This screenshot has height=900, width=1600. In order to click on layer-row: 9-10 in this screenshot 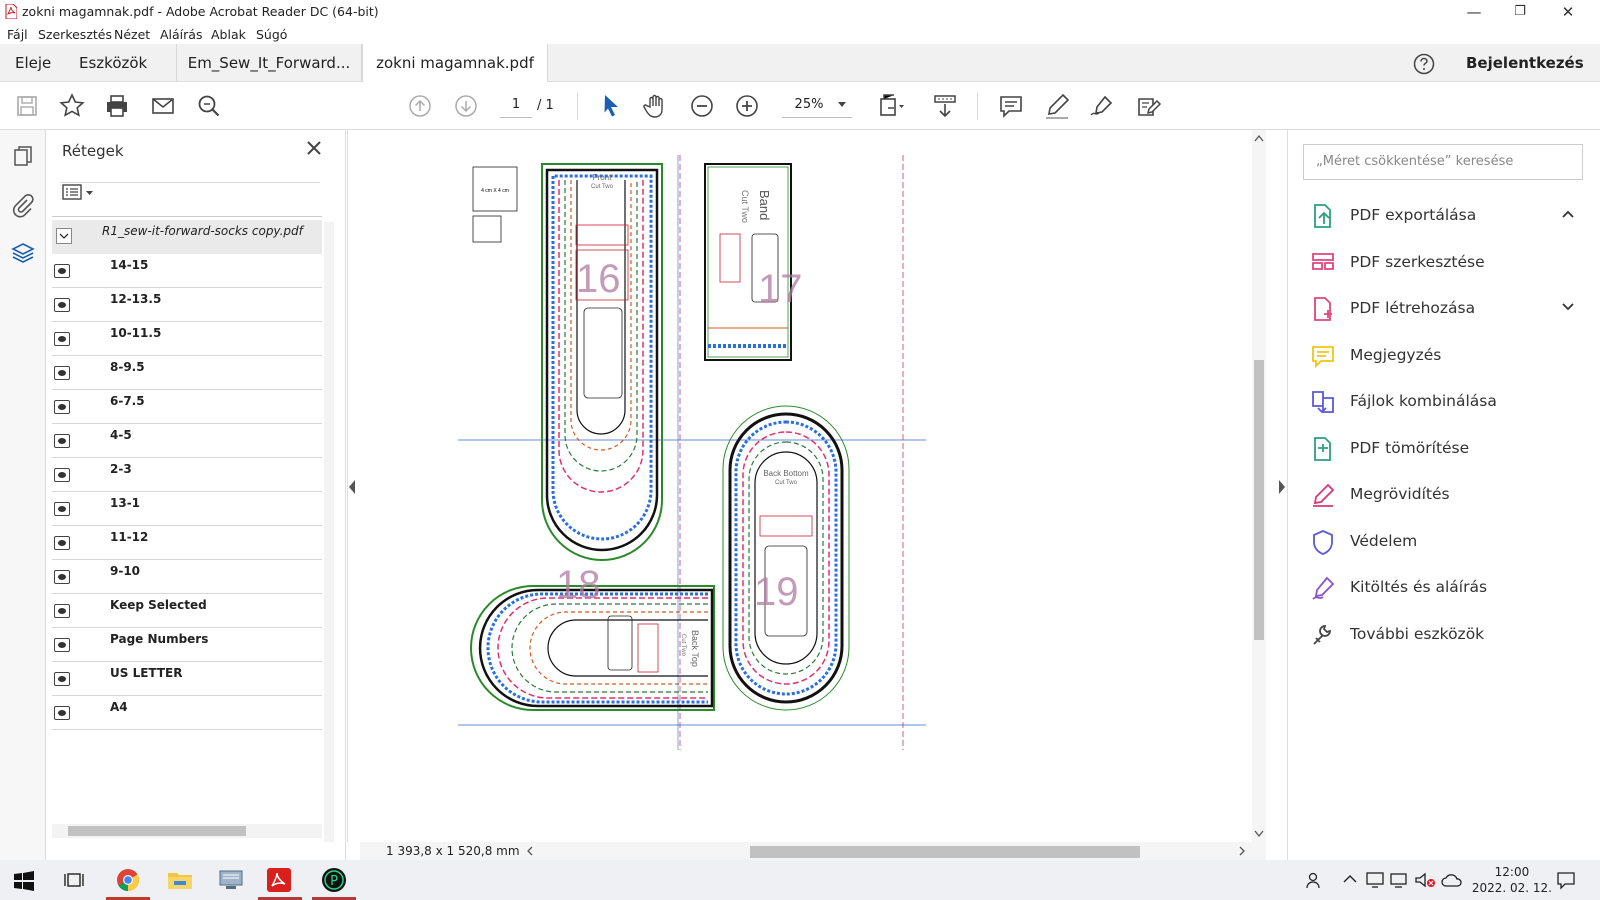, I will do `click(187, 577)`.